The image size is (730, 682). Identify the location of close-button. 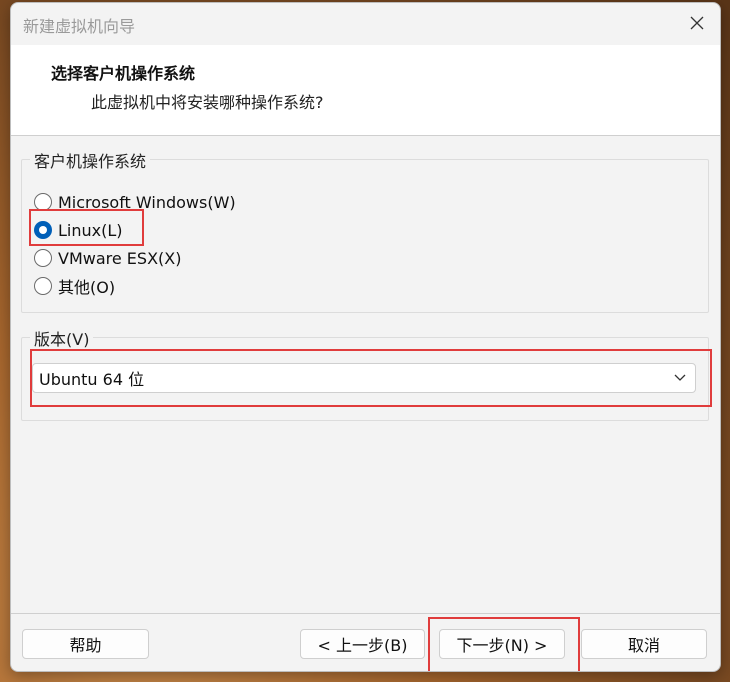
(697, 23).